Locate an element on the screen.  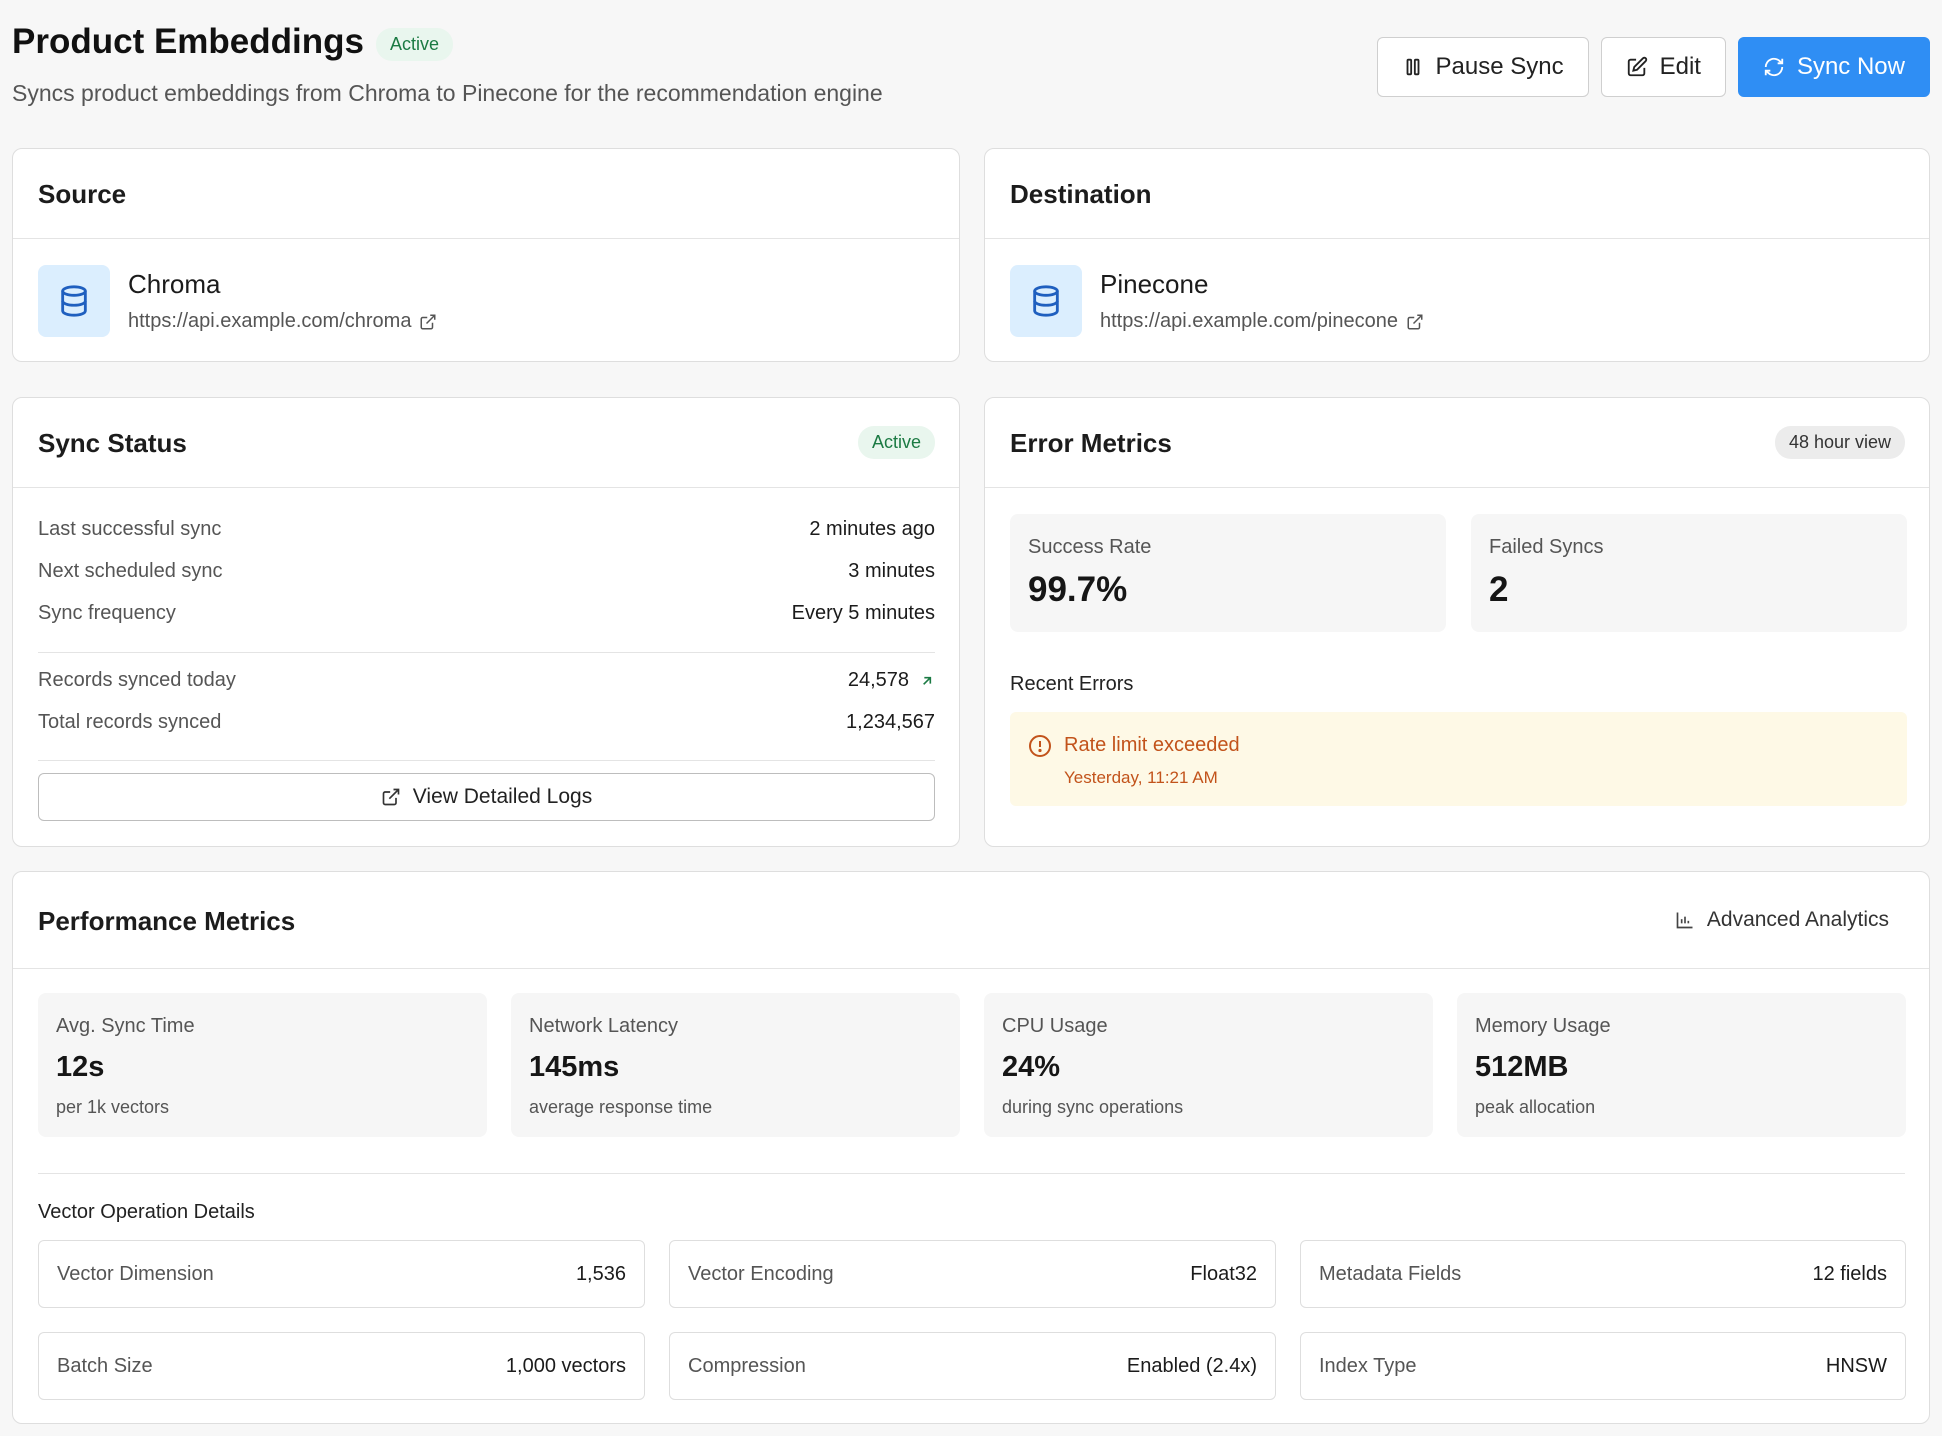
view-logs-label: View Detailed Logs is located at coordinates (502, 796).